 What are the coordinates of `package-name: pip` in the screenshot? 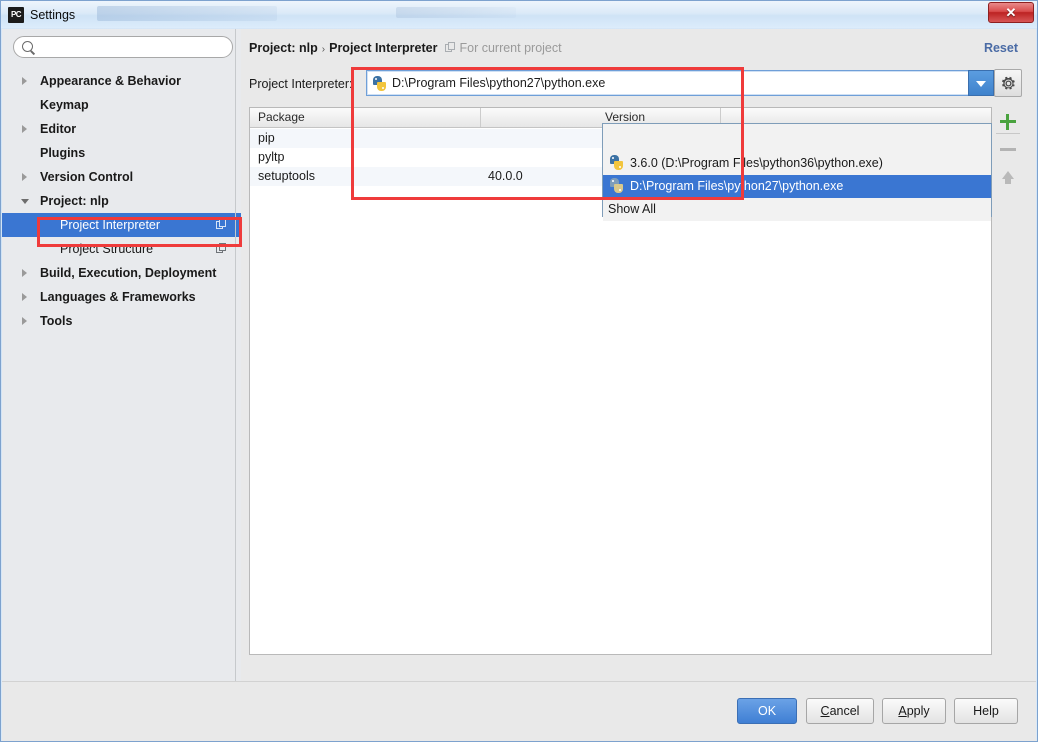 It's located at (266, 138).